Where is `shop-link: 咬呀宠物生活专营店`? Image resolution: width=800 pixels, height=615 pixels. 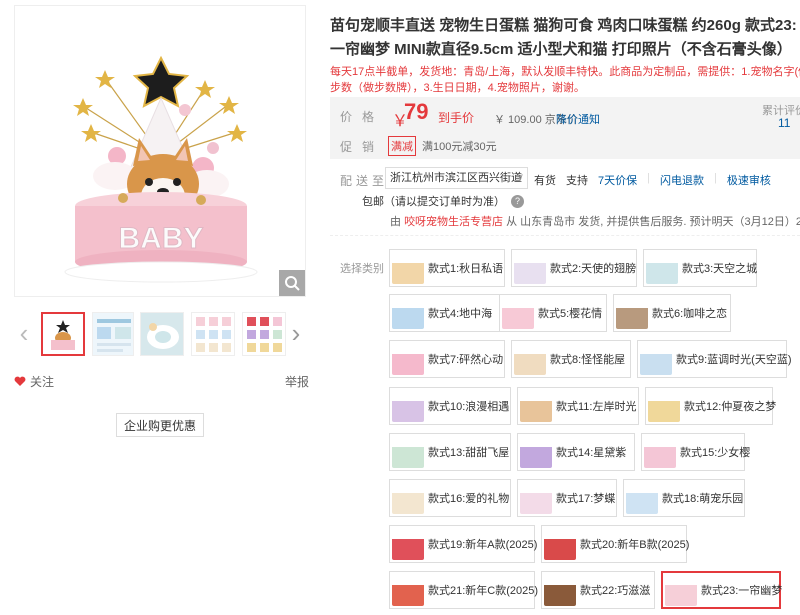 shop-link: 咬呀宠物生活专营店 is located at coordinates (453, 222).